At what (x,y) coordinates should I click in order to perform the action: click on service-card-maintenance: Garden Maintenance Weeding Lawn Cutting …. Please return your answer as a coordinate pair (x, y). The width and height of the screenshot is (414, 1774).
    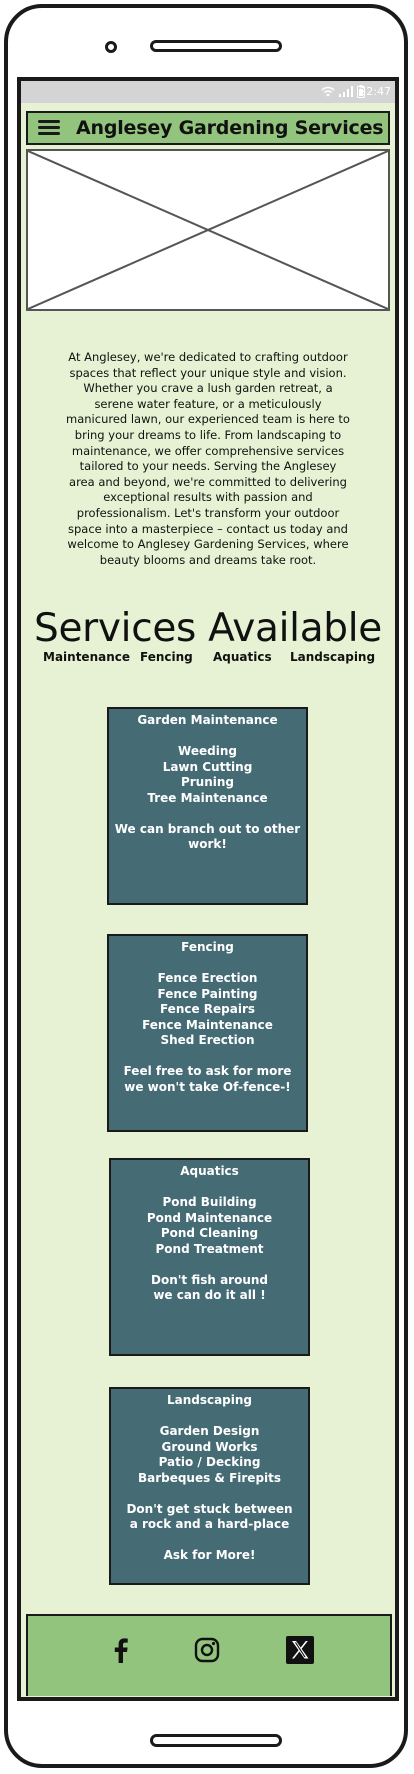
    Looking at the image, I should click on (207, 806).